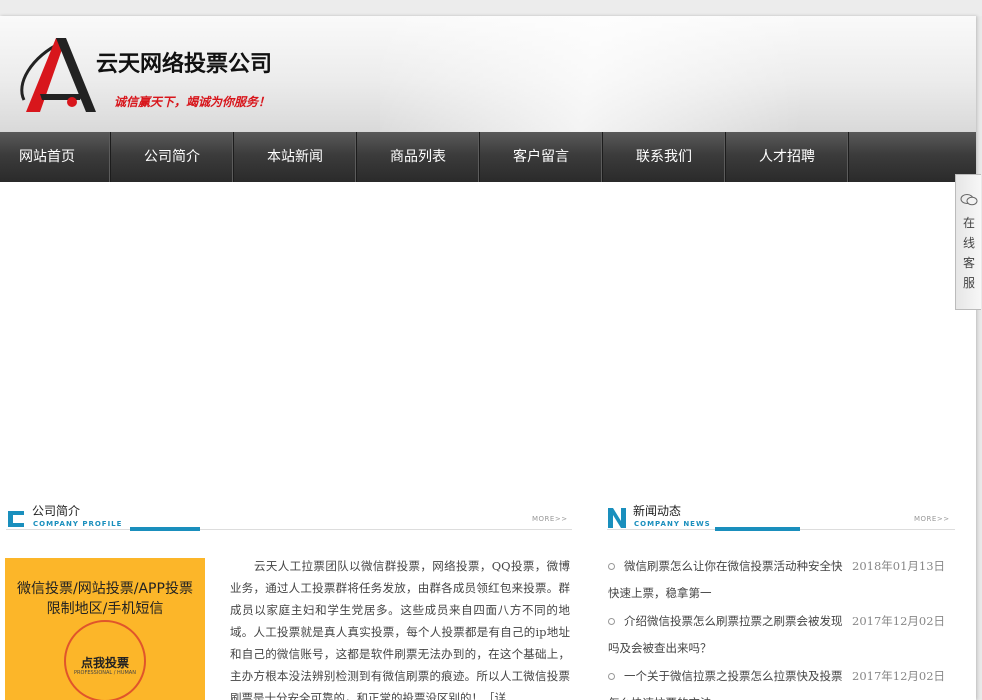 The width and height of the screenshot is (982, 700). Describe the element at coordinates (16, 519) in the screenshot. I see `profile-c-icon` at that location.